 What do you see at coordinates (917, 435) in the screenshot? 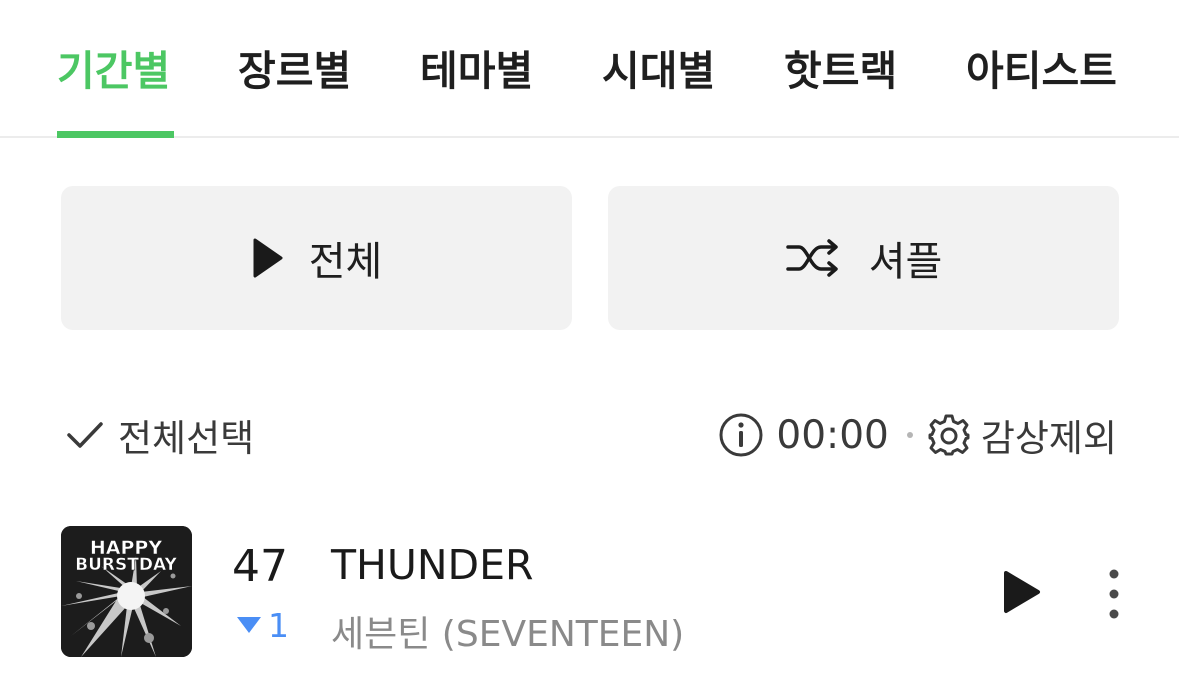
I see `toolbar-right: 00:00 감상제외` at bounding box center [917, 435].